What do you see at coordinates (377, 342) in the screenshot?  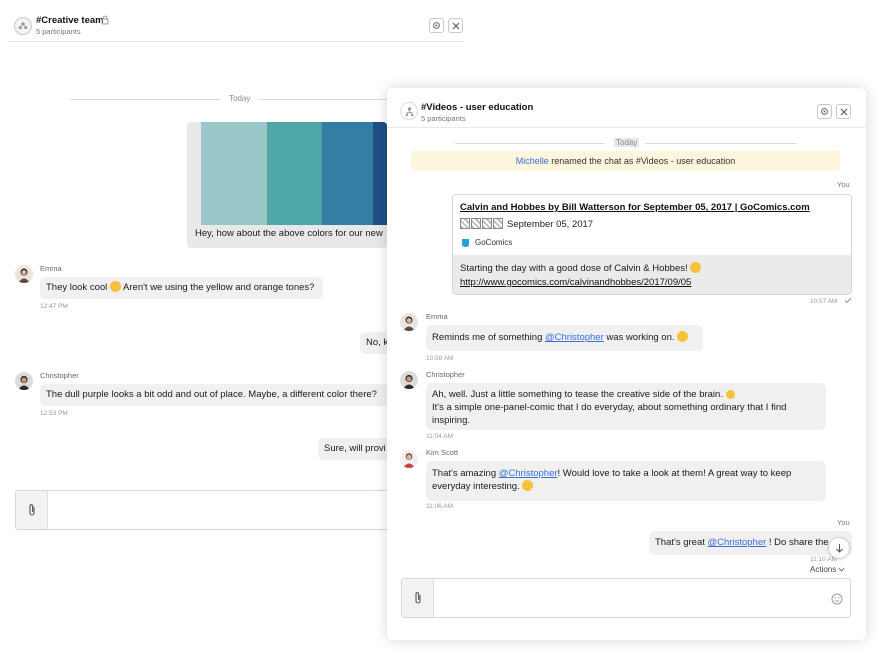 I see `message-text: No, k` at bounding box center [377, 342].